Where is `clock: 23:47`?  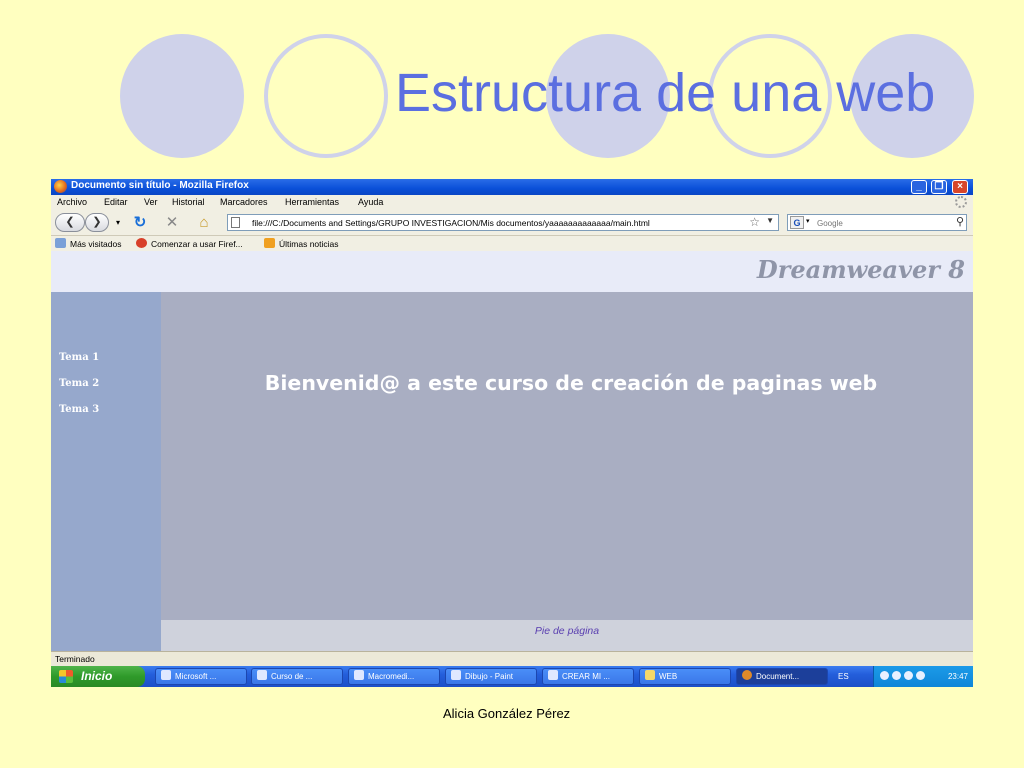 clock: 23:47 is located at coordinates (957, 676).